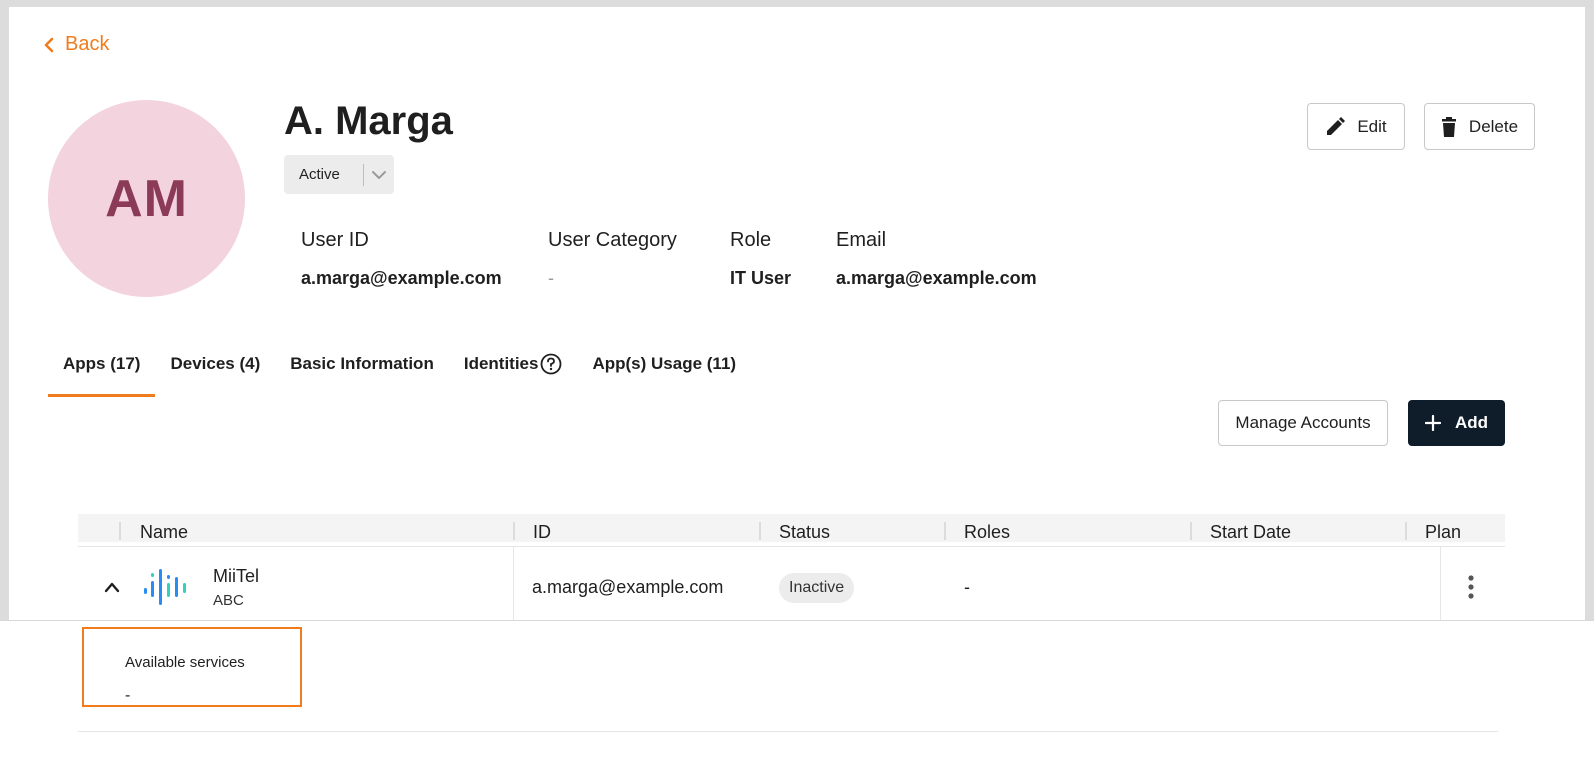 This screenshot has width=1594, height=759. What do you see at coordinates (379, 175) in the screenshot?
I see `chevron-down-icon` at bounding box center [379, 175].